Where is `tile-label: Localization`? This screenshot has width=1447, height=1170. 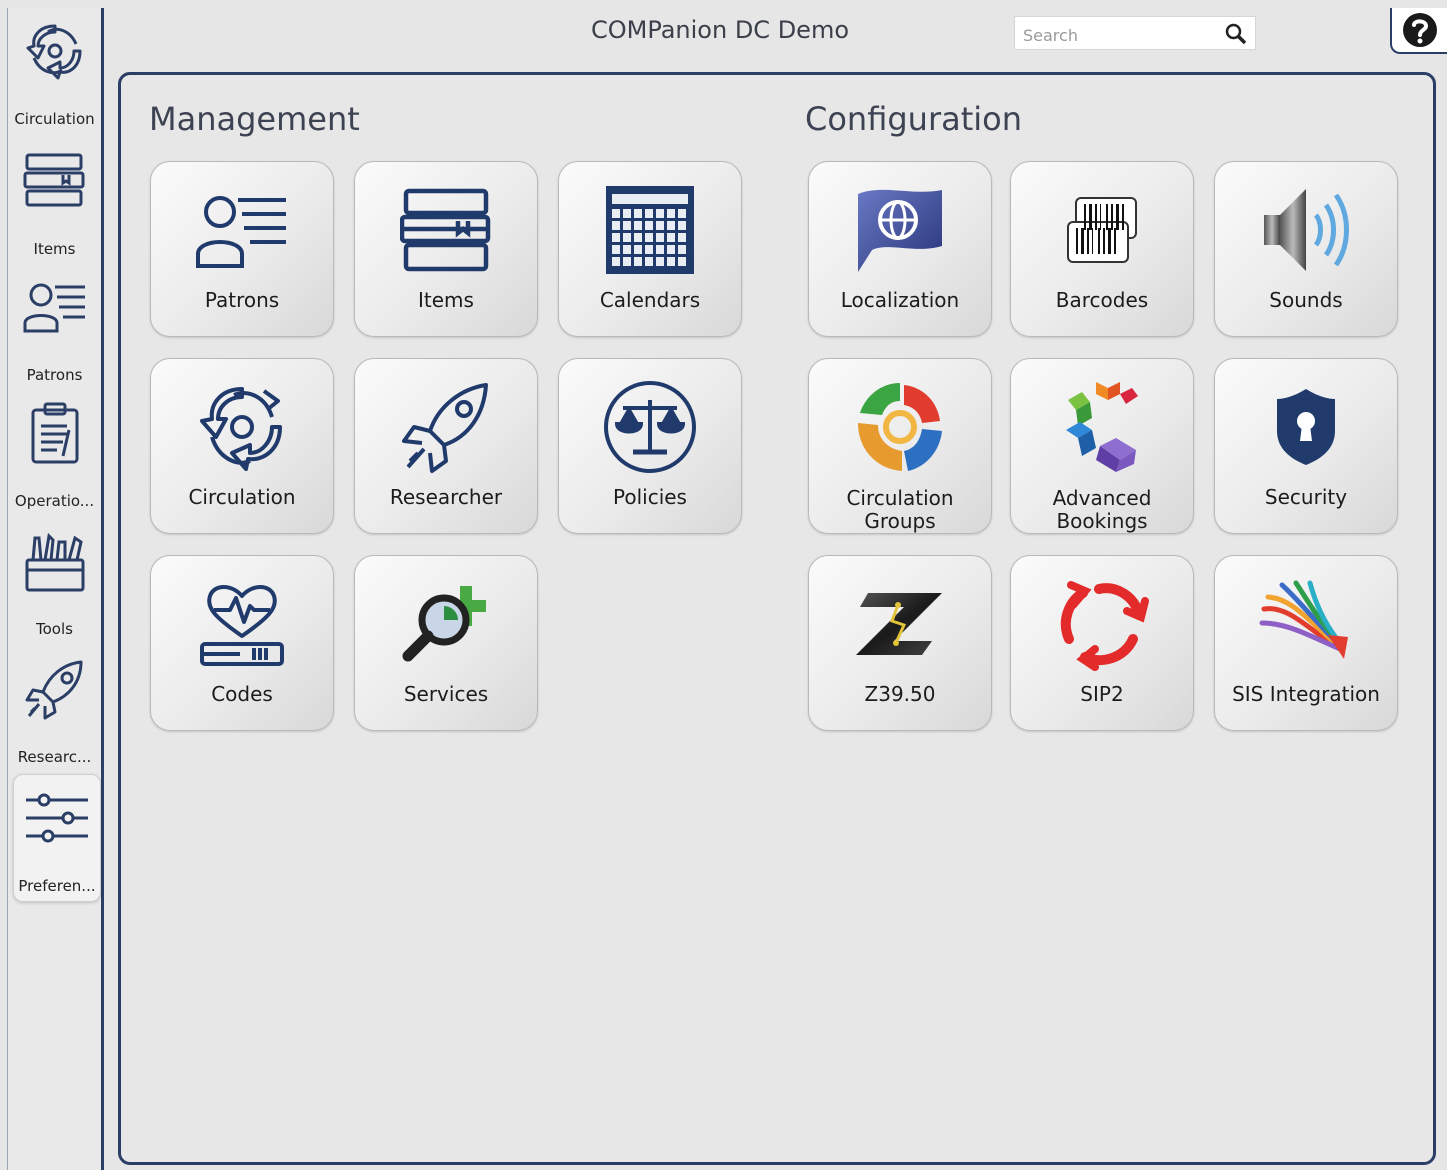 tile-label: Localization is located at coordinates (900, 300).